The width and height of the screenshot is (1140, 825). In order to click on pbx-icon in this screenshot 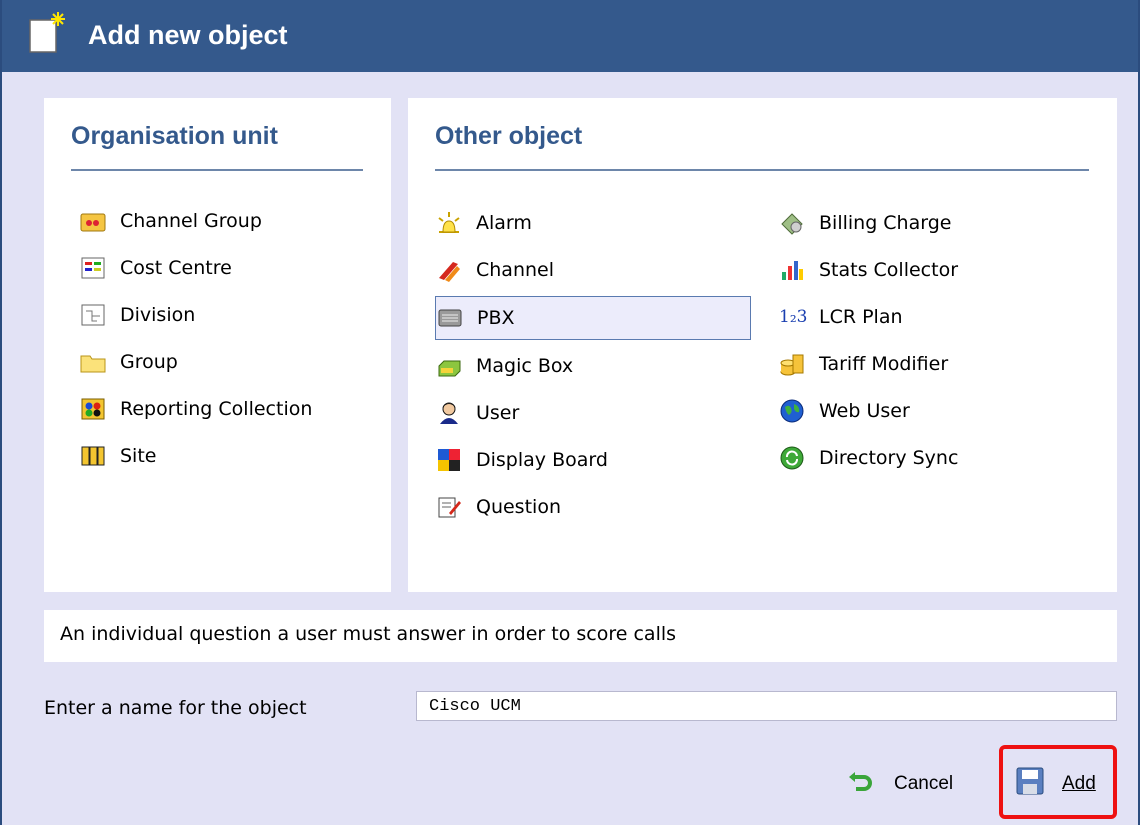, I will do `click(450, 318)`.